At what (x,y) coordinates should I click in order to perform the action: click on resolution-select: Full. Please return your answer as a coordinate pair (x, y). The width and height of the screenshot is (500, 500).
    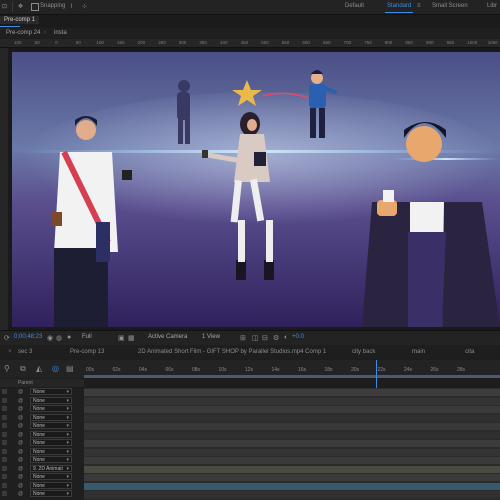
    Looking at the image, I should click on (87, 337).